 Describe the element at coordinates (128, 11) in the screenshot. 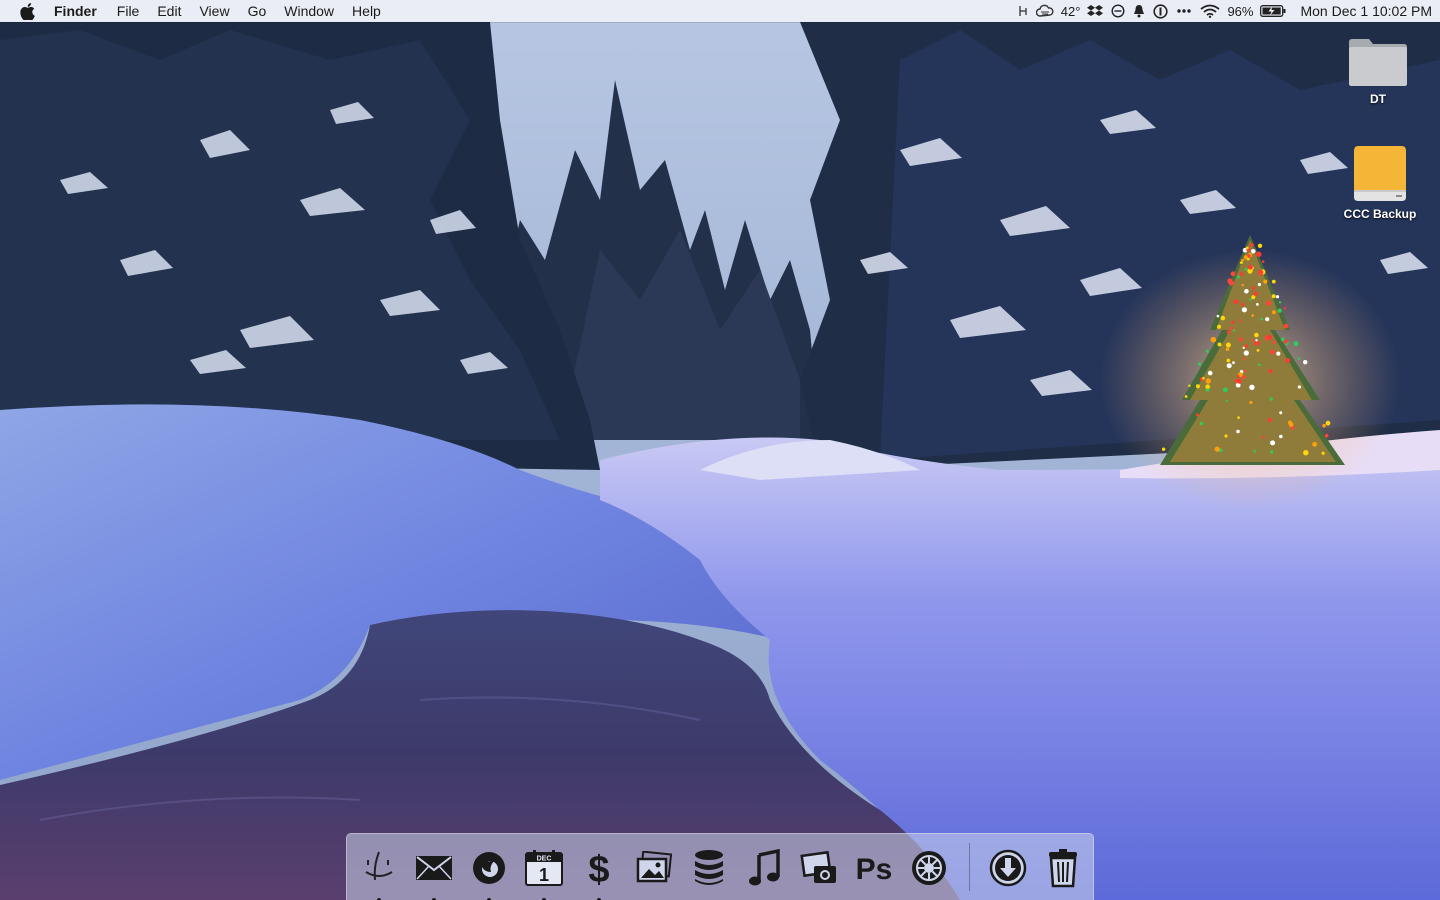

I see `menu-file: File` at that location.